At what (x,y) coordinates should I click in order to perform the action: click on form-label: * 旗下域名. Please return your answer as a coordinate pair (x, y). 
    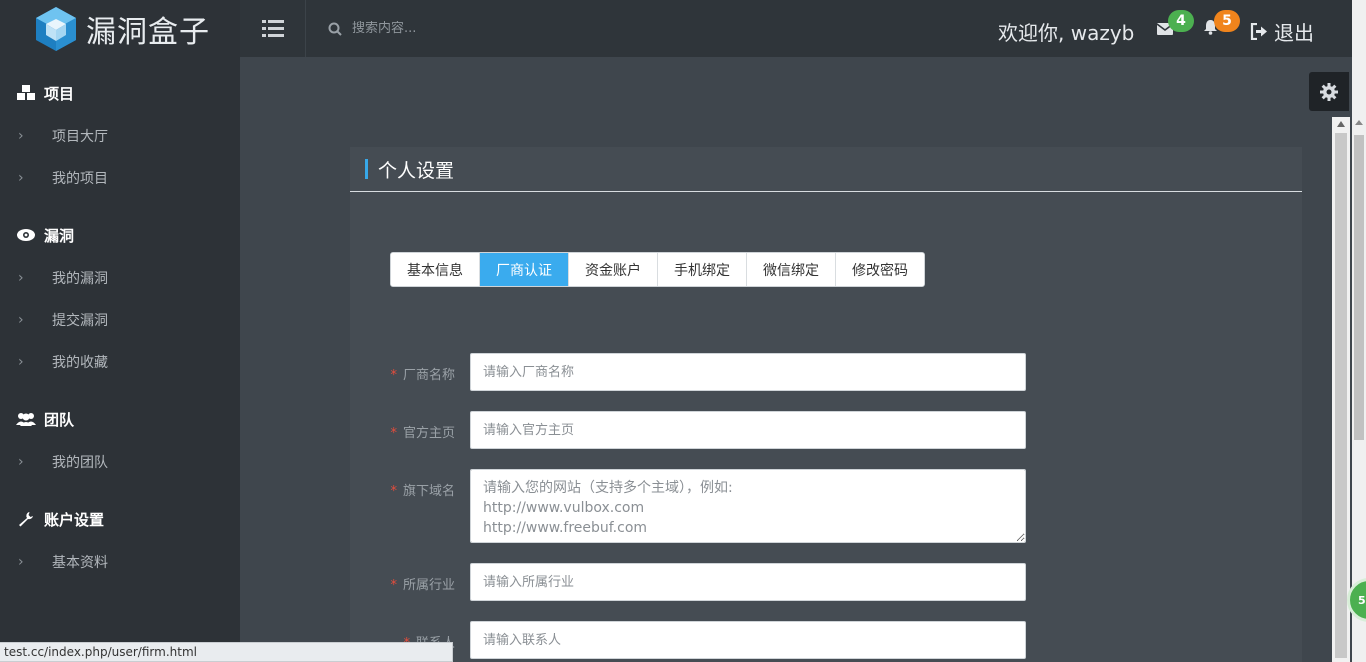
    Looking at the image, I should click on (422, 491).